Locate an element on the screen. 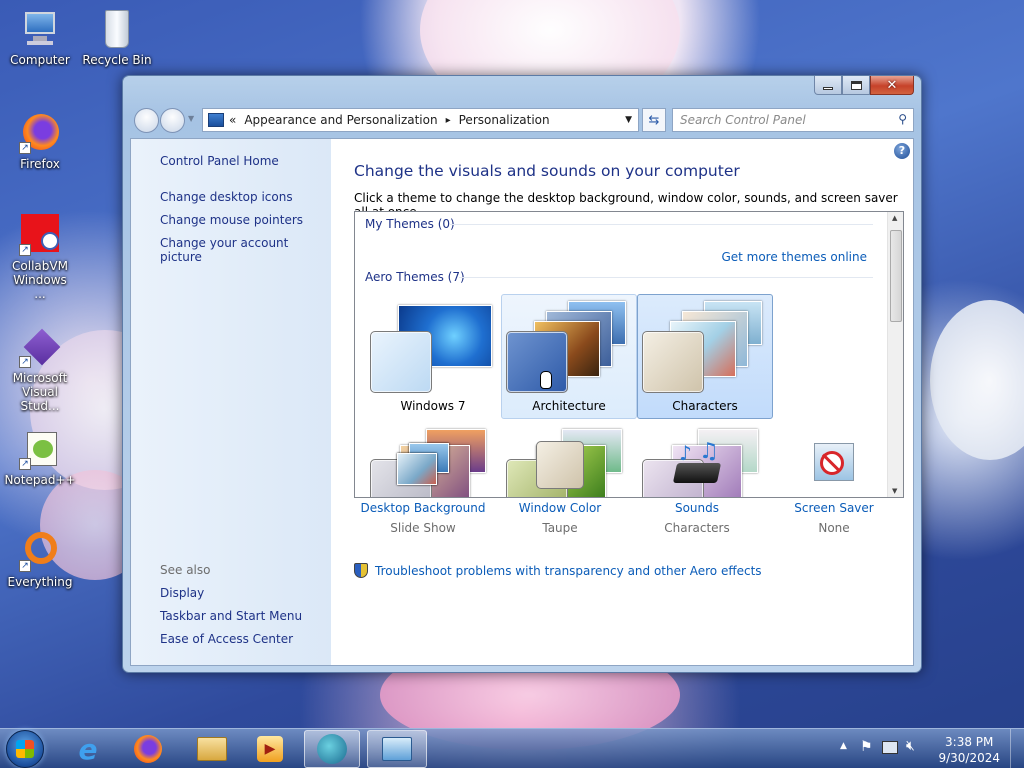 The height and width of the screenshot is (768, 1024). scrollbar-thumb is located at coordinates (896, 276).